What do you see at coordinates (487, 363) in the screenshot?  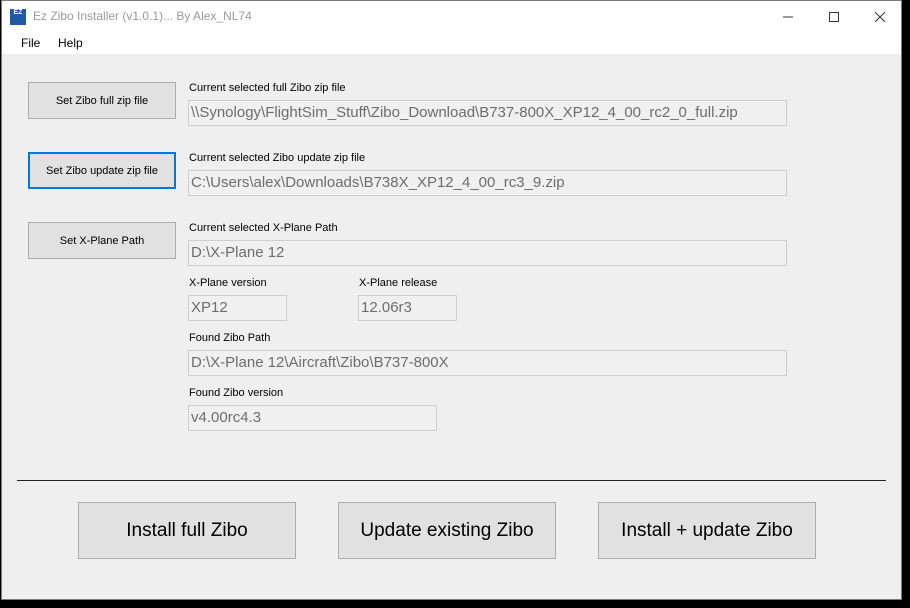 I see `zibo-path-field: D:\X-Plane 12\Aircraft\Zibo\B737-800X` at bounding box center [487, 363].